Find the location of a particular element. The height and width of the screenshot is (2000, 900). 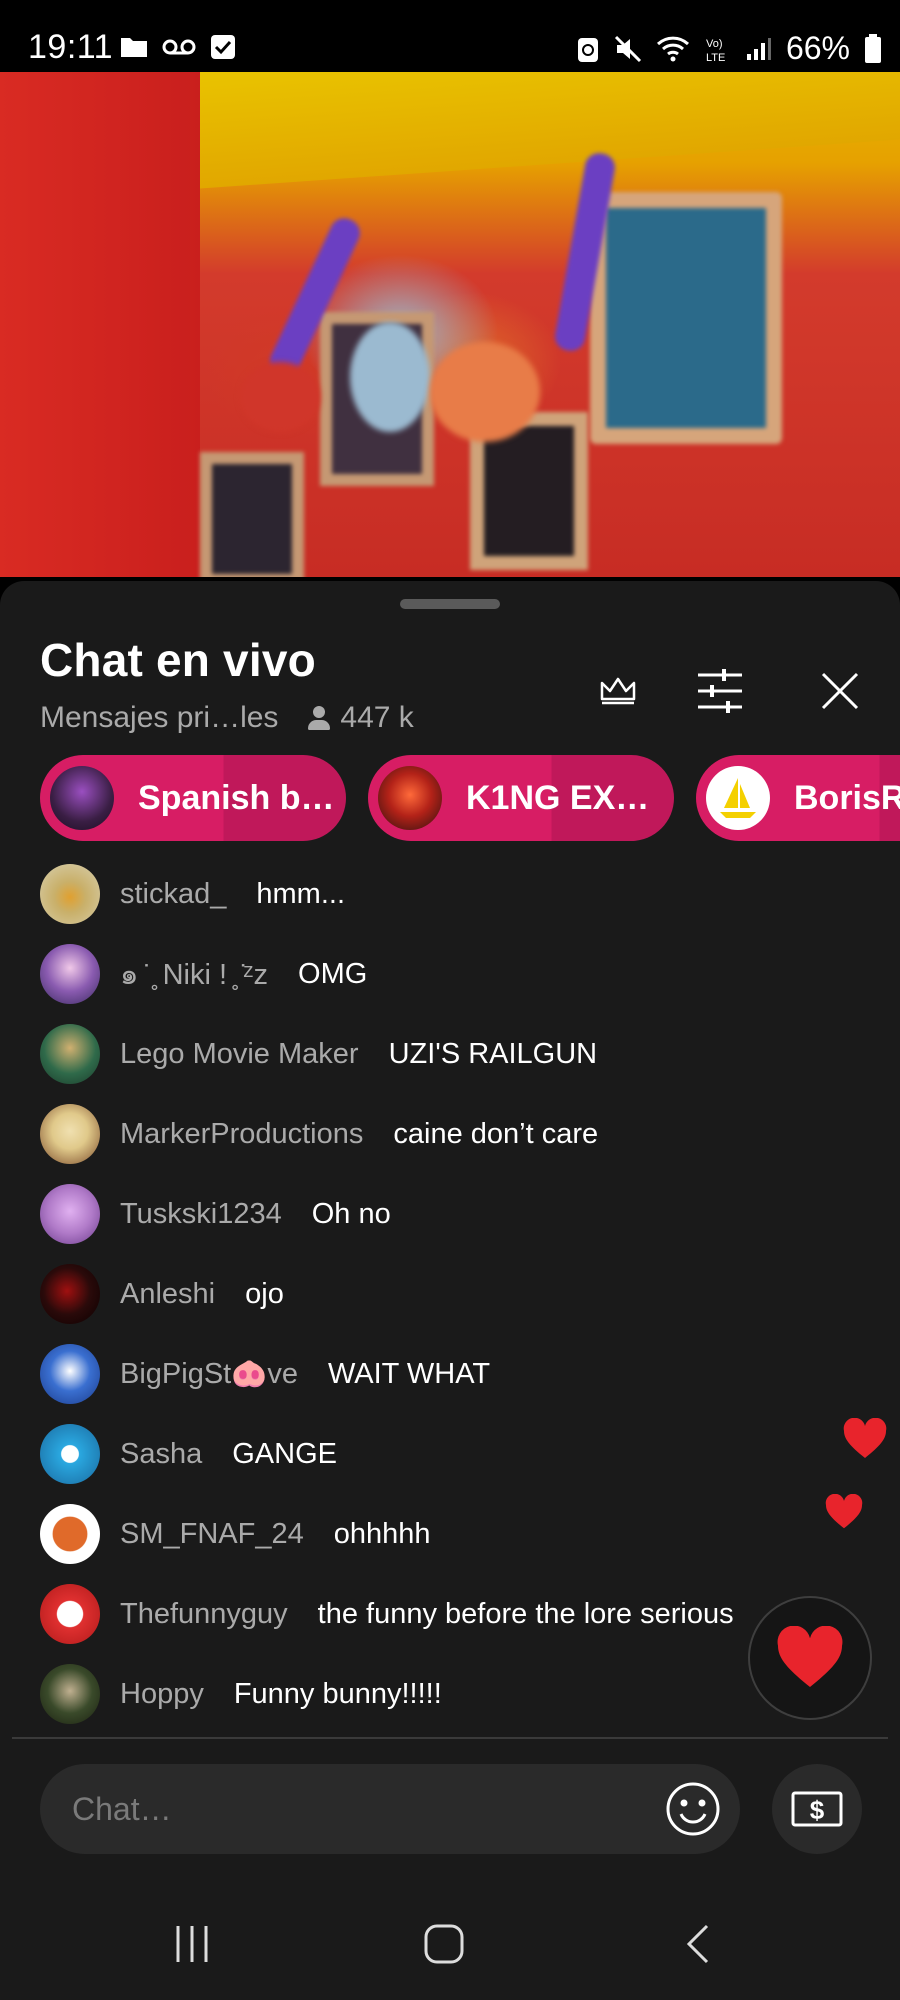

smiley-icon is located at coordinates (693, 1809).